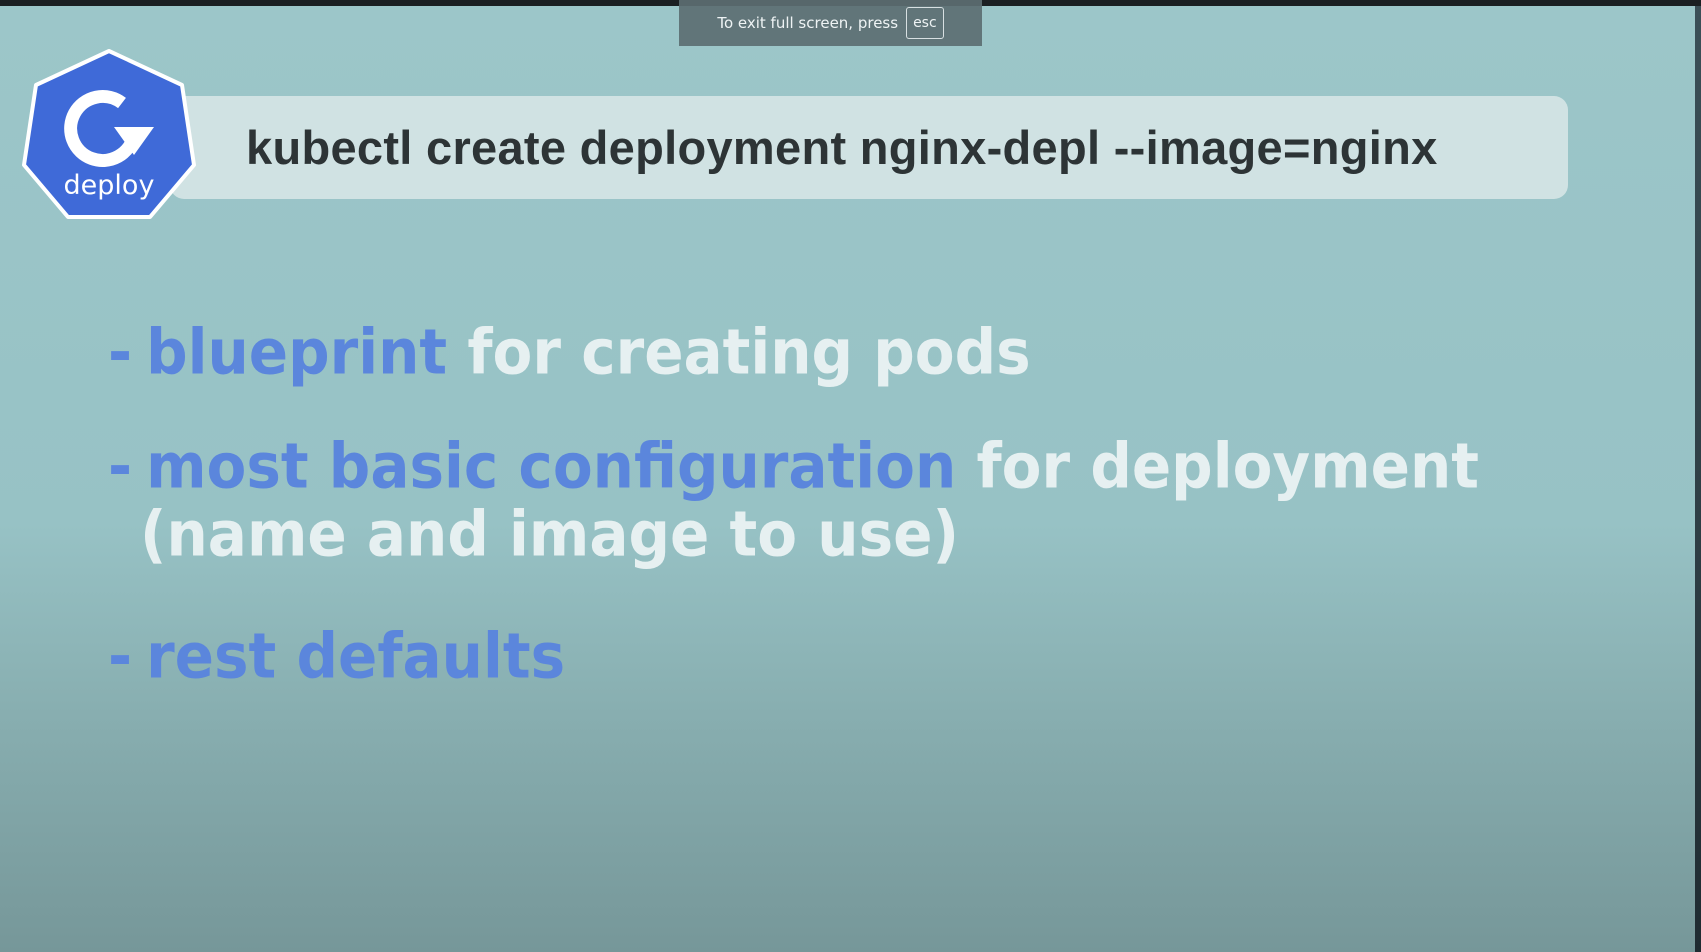  Describe the element at coordinates (356, 656) in the screenshot. I see `bullet-highlight: rest defaults` at that location.